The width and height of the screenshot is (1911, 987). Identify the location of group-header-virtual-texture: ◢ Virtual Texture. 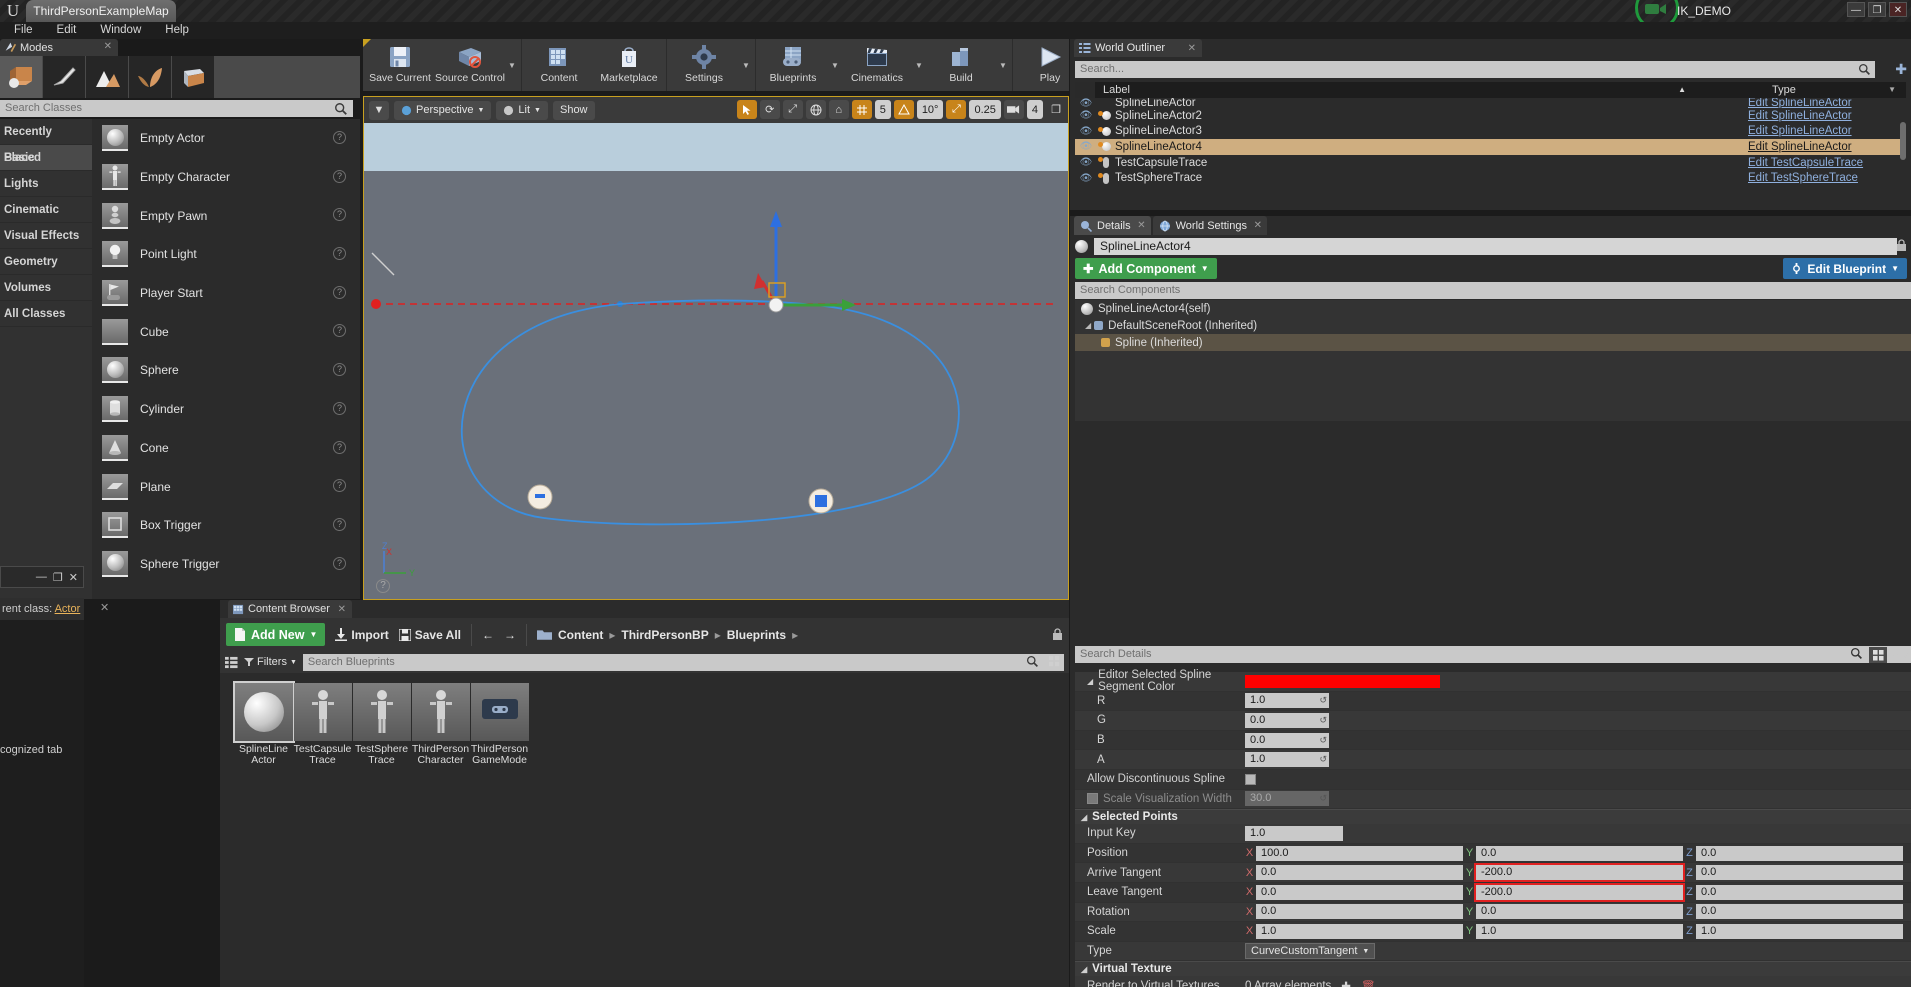
(1493, 969).